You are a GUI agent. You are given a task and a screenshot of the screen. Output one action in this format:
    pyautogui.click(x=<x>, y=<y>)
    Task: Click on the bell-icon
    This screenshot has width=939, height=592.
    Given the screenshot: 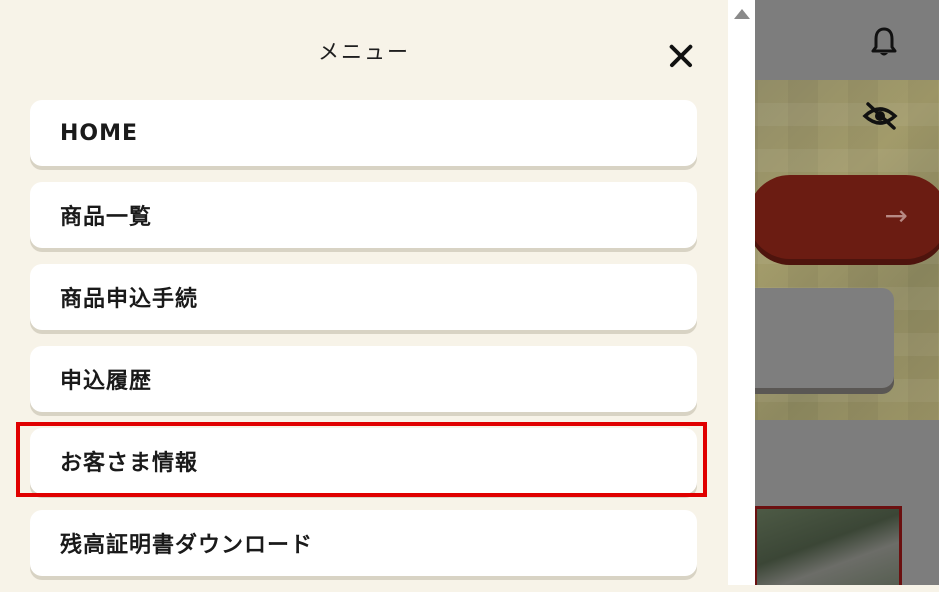 What is the action you would take?
    pyautogui.click(x=884, y=41)
    